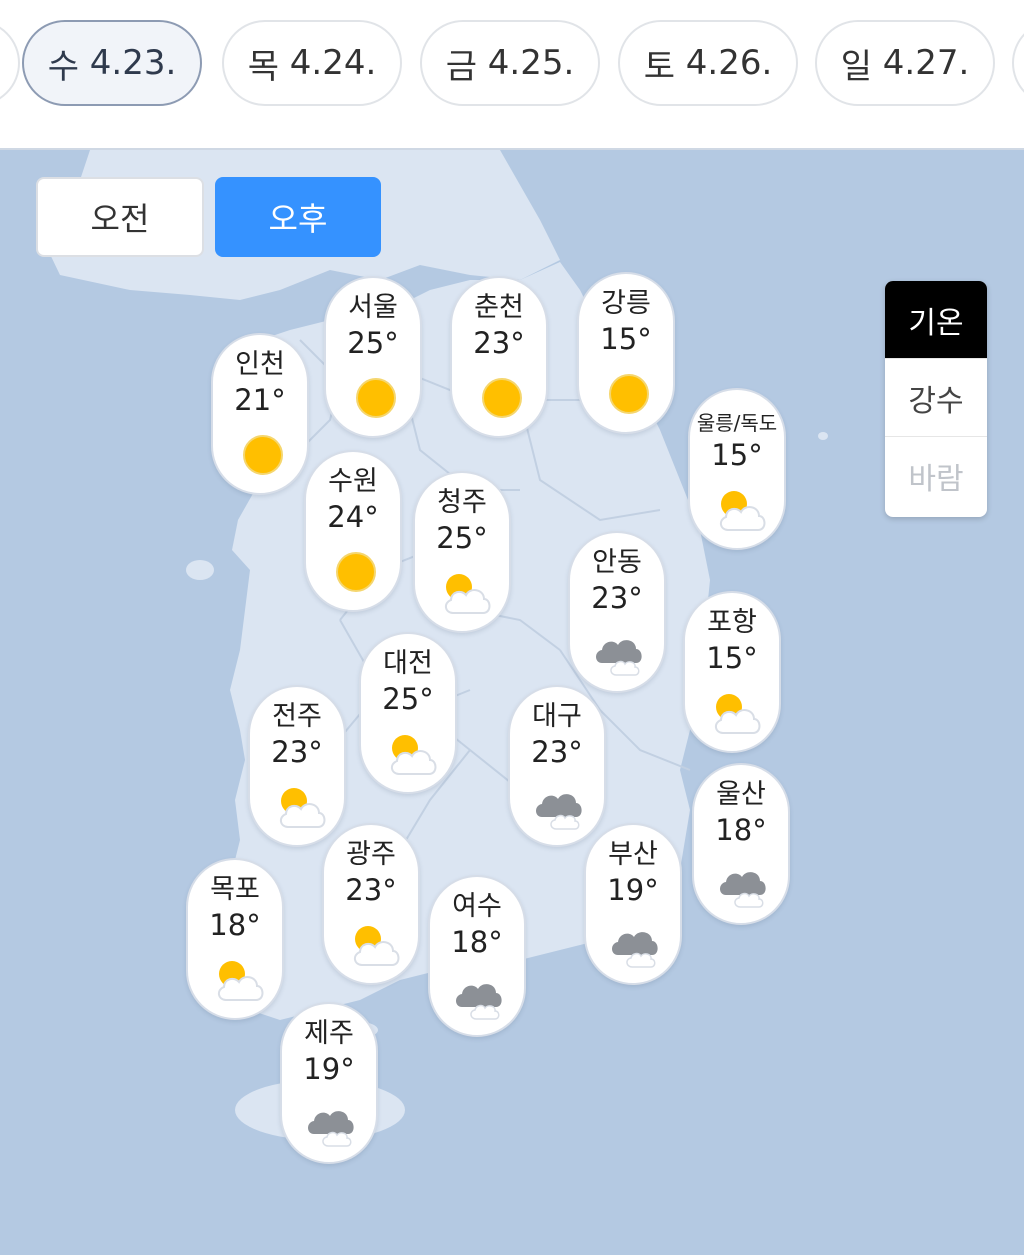  I want to click on date-value: 4.25., so click(531, 63).